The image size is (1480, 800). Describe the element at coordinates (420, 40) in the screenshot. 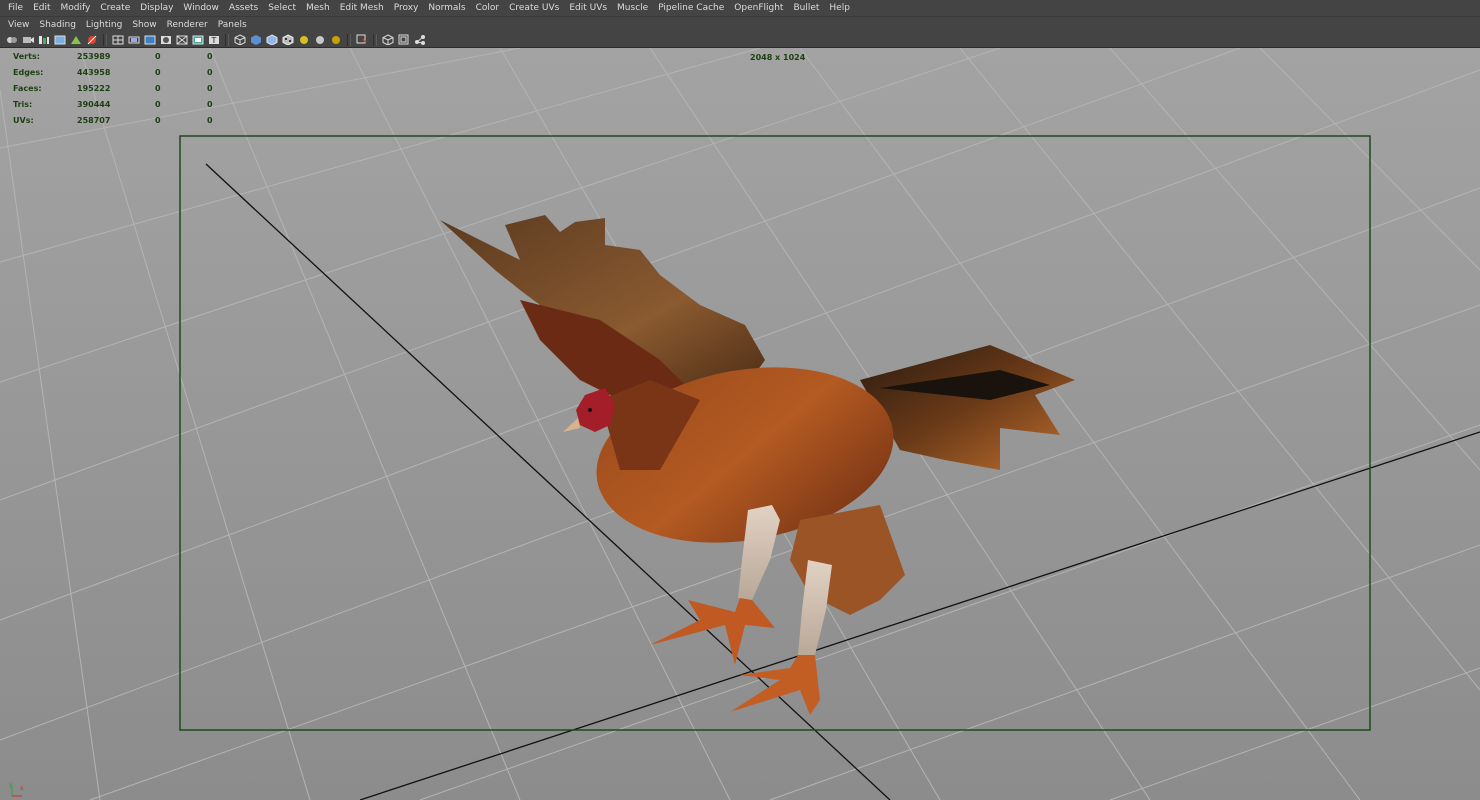

I see `xray-components-icon` at that location.